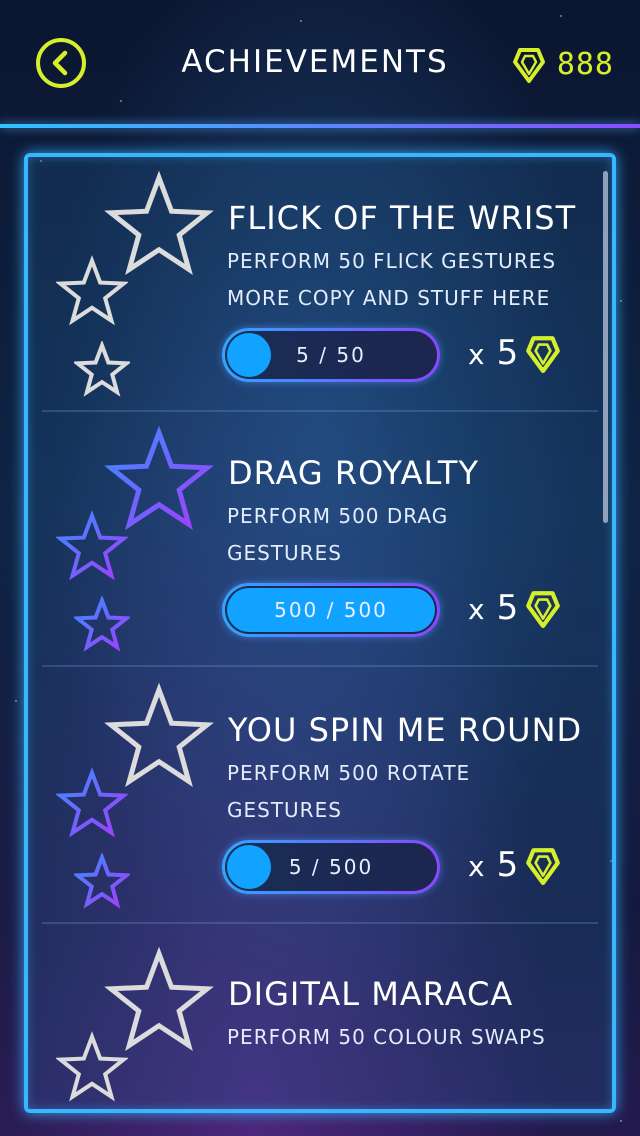 Image resolution: width=640 pixels, height=1136 pixels. Describe the element at coordinates (389, 298) in the screenshot. I see `description-line: MORE COPY AND STUFF HERE` at that location.